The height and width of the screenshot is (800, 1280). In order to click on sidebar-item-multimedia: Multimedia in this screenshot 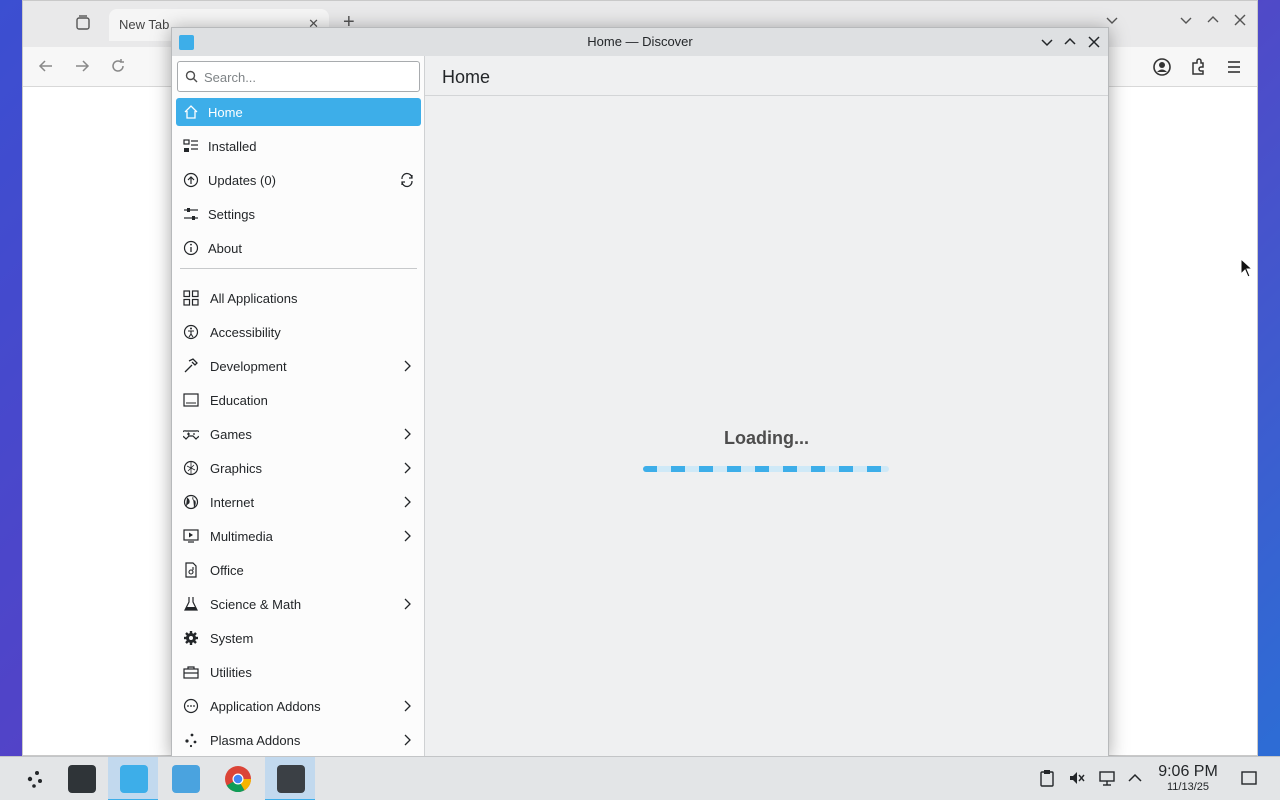, I will do `click(298, 536)`.